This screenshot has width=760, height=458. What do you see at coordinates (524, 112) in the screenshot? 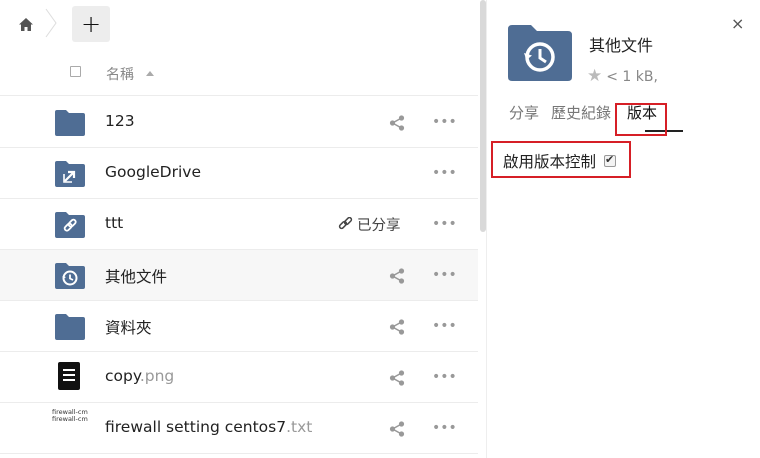
I see `tab-sharing: 分享` at bounding box center [524, 112].